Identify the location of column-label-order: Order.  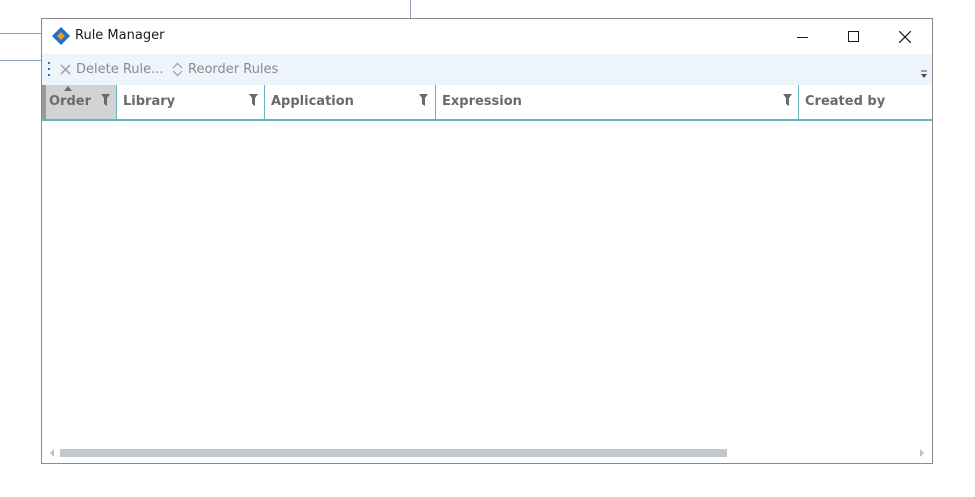
(70, 101).